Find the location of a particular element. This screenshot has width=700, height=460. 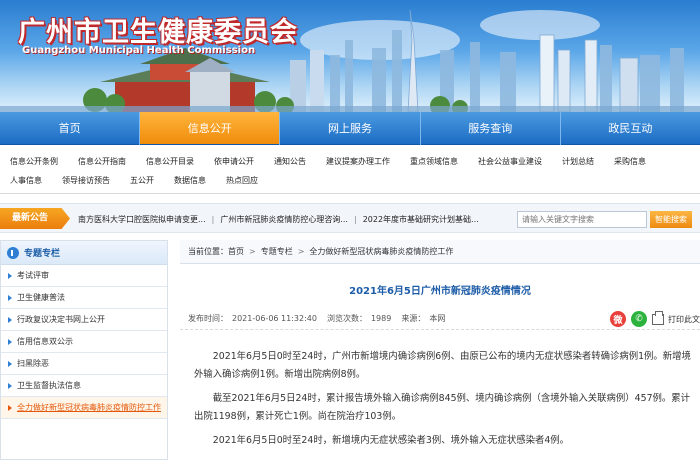

share-tools: 微 ✆ 打印此文 is located at coordinates (655, 319).